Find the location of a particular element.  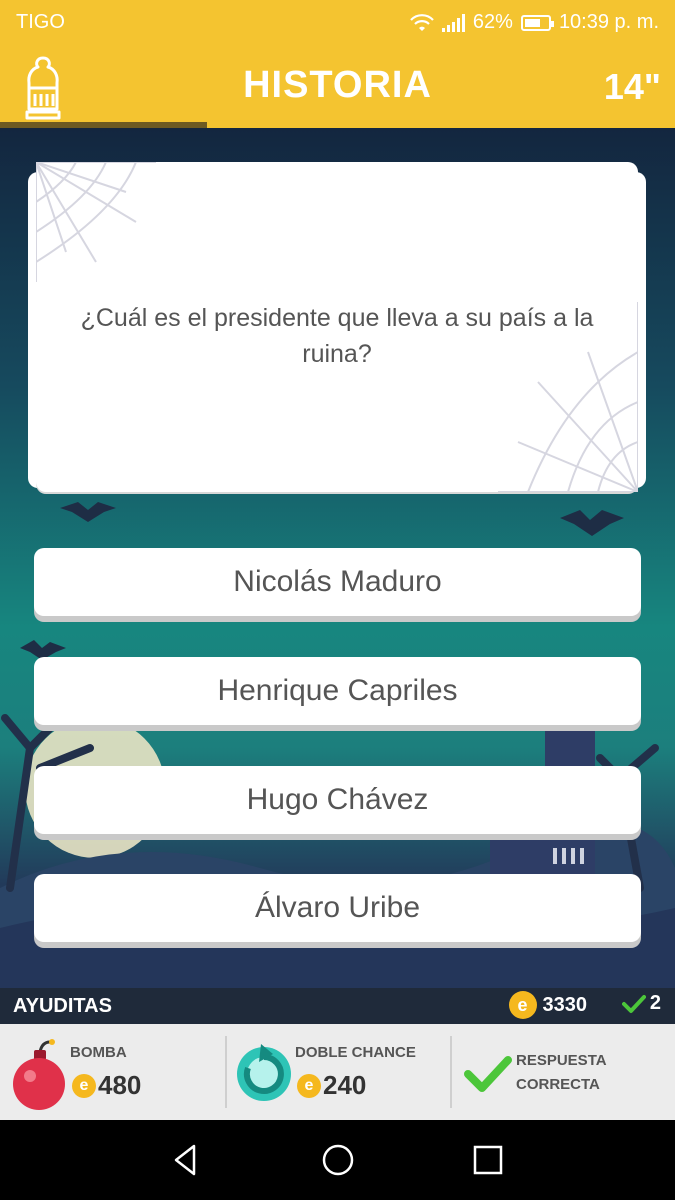

status-bar: TIGO 62% 10:39 p. m. is located at coordinates (337, 23).